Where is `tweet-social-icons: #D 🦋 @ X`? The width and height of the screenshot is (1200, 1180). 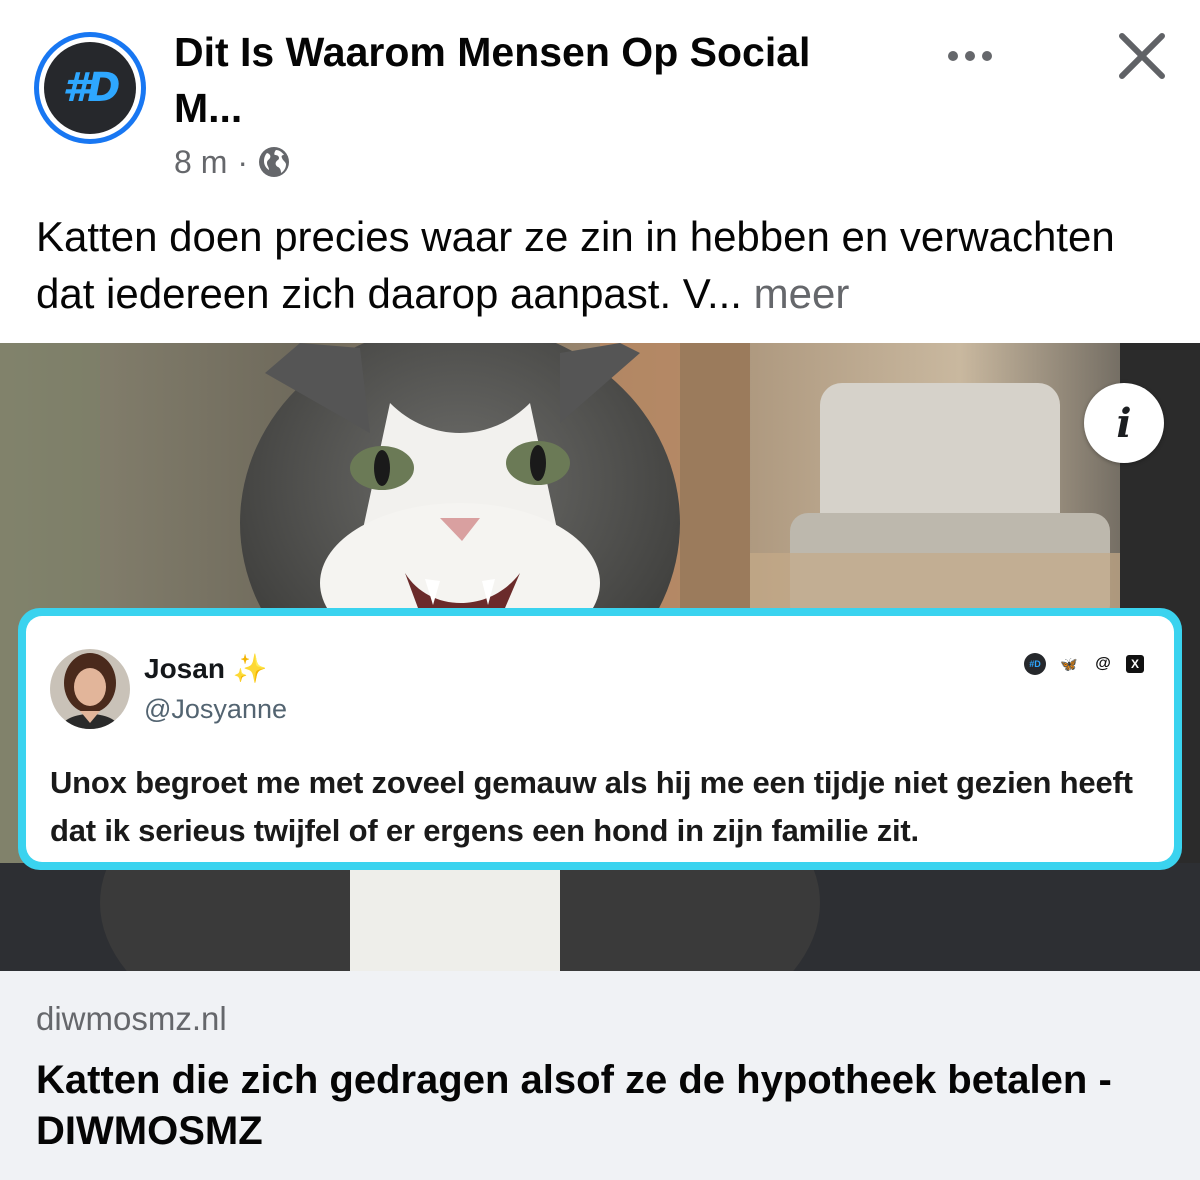 tweet-social-icons: #D 🦋 @ X is located at coordinates (1084, 664).